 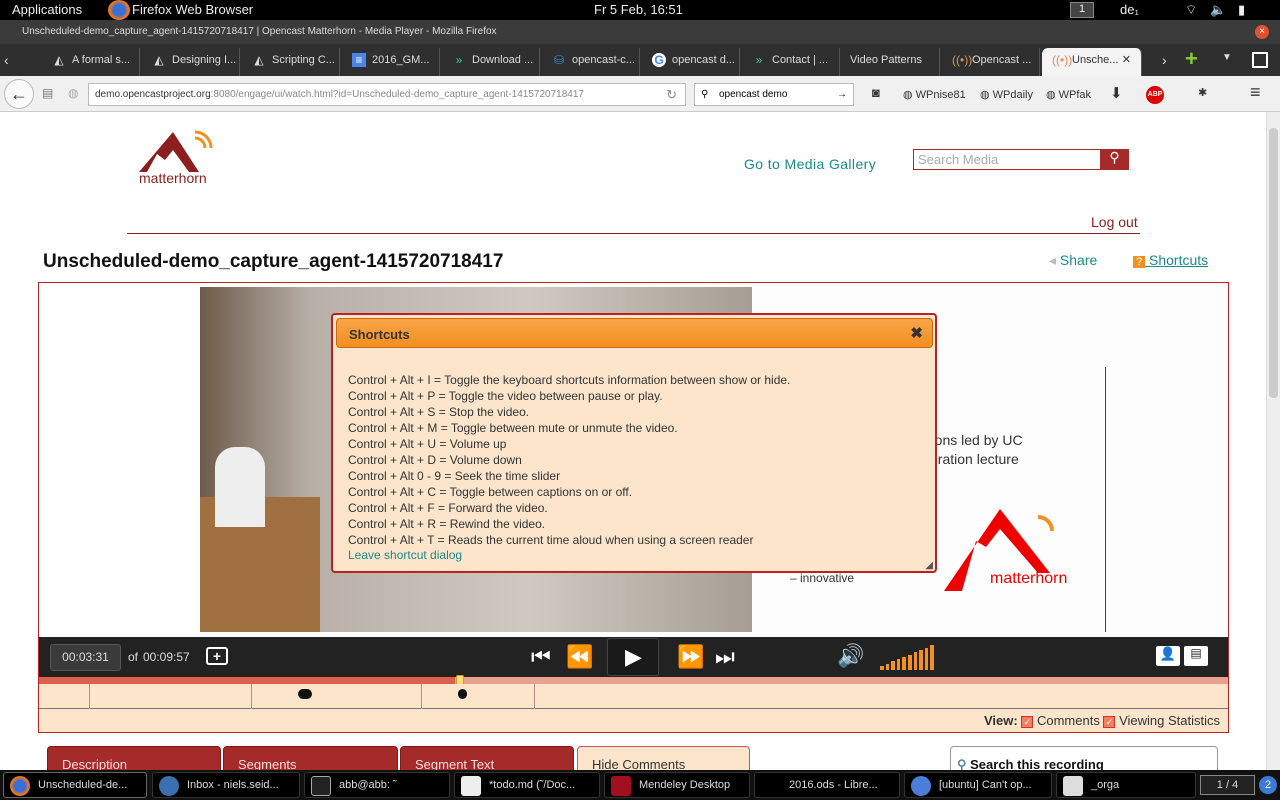 I want to click on shortcuts-button: ? Shortcuts, so click(x=1170, y=260).